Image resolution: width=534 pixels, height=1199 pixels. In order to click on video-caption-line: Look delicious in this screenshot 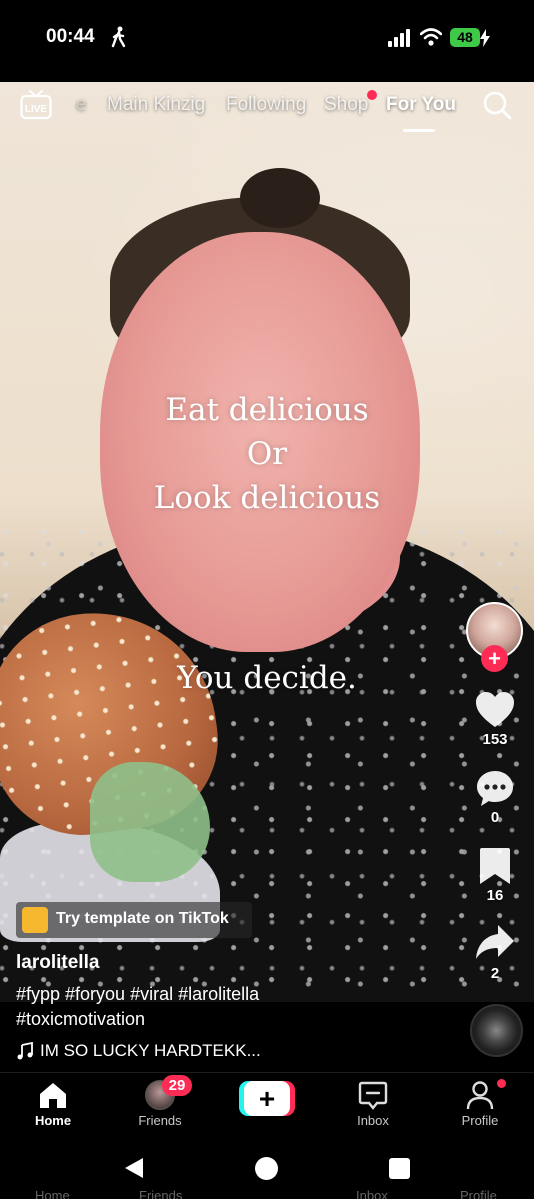, I will do `click(267, 498)`.